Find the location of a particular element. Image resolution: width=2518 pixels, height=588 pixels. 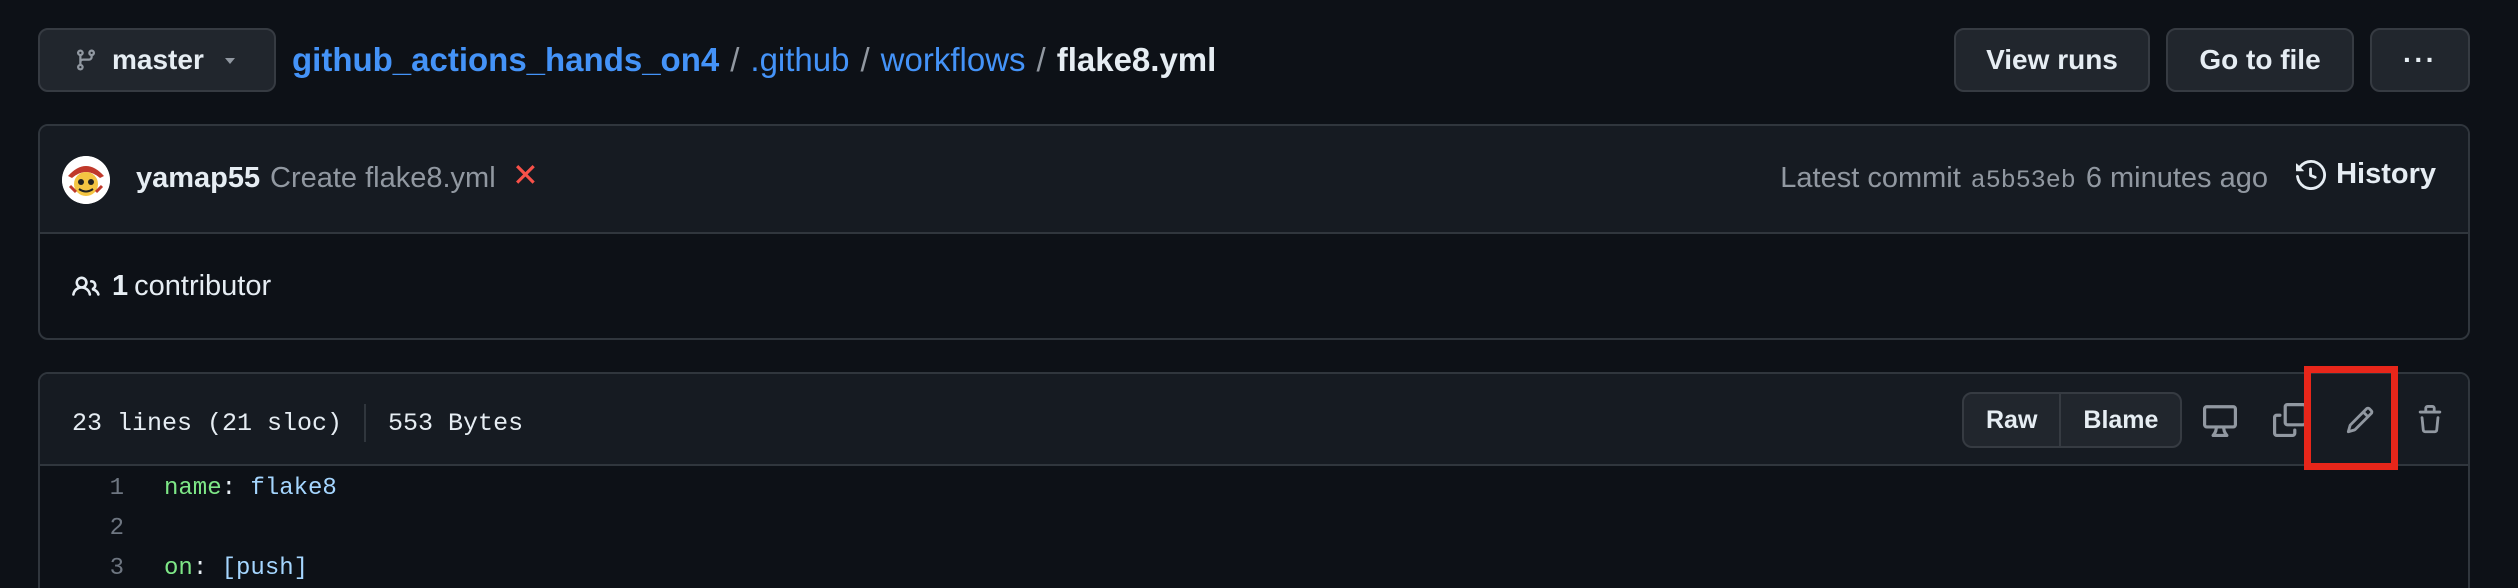

file-info: 23 lines (21 sloc) 553 Bytes is located at coordinates (297, 423).